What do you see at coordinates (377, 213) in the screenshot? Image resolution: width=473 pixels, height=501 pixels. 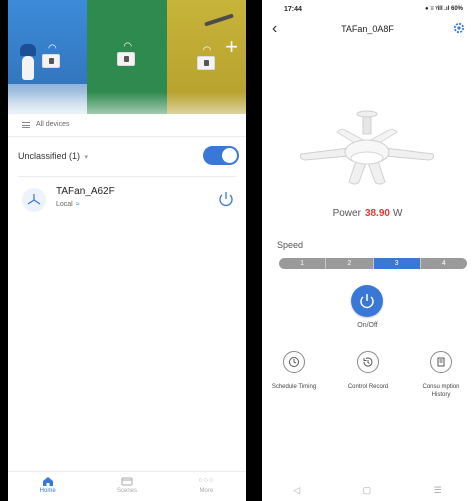 I see `power-value: 38.90` at bounding box center [377, 213].